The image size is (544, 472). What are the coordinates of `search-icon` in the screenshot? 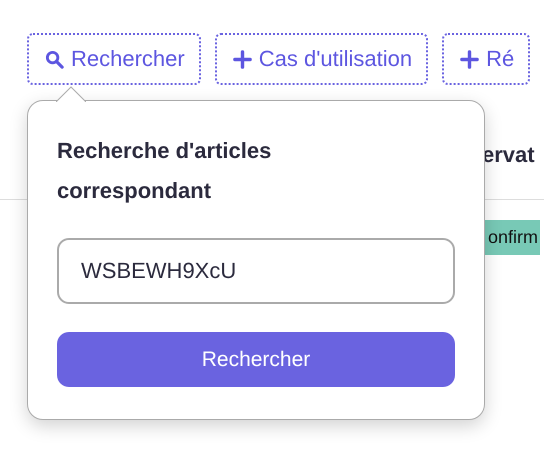 It's located at (54, 59).